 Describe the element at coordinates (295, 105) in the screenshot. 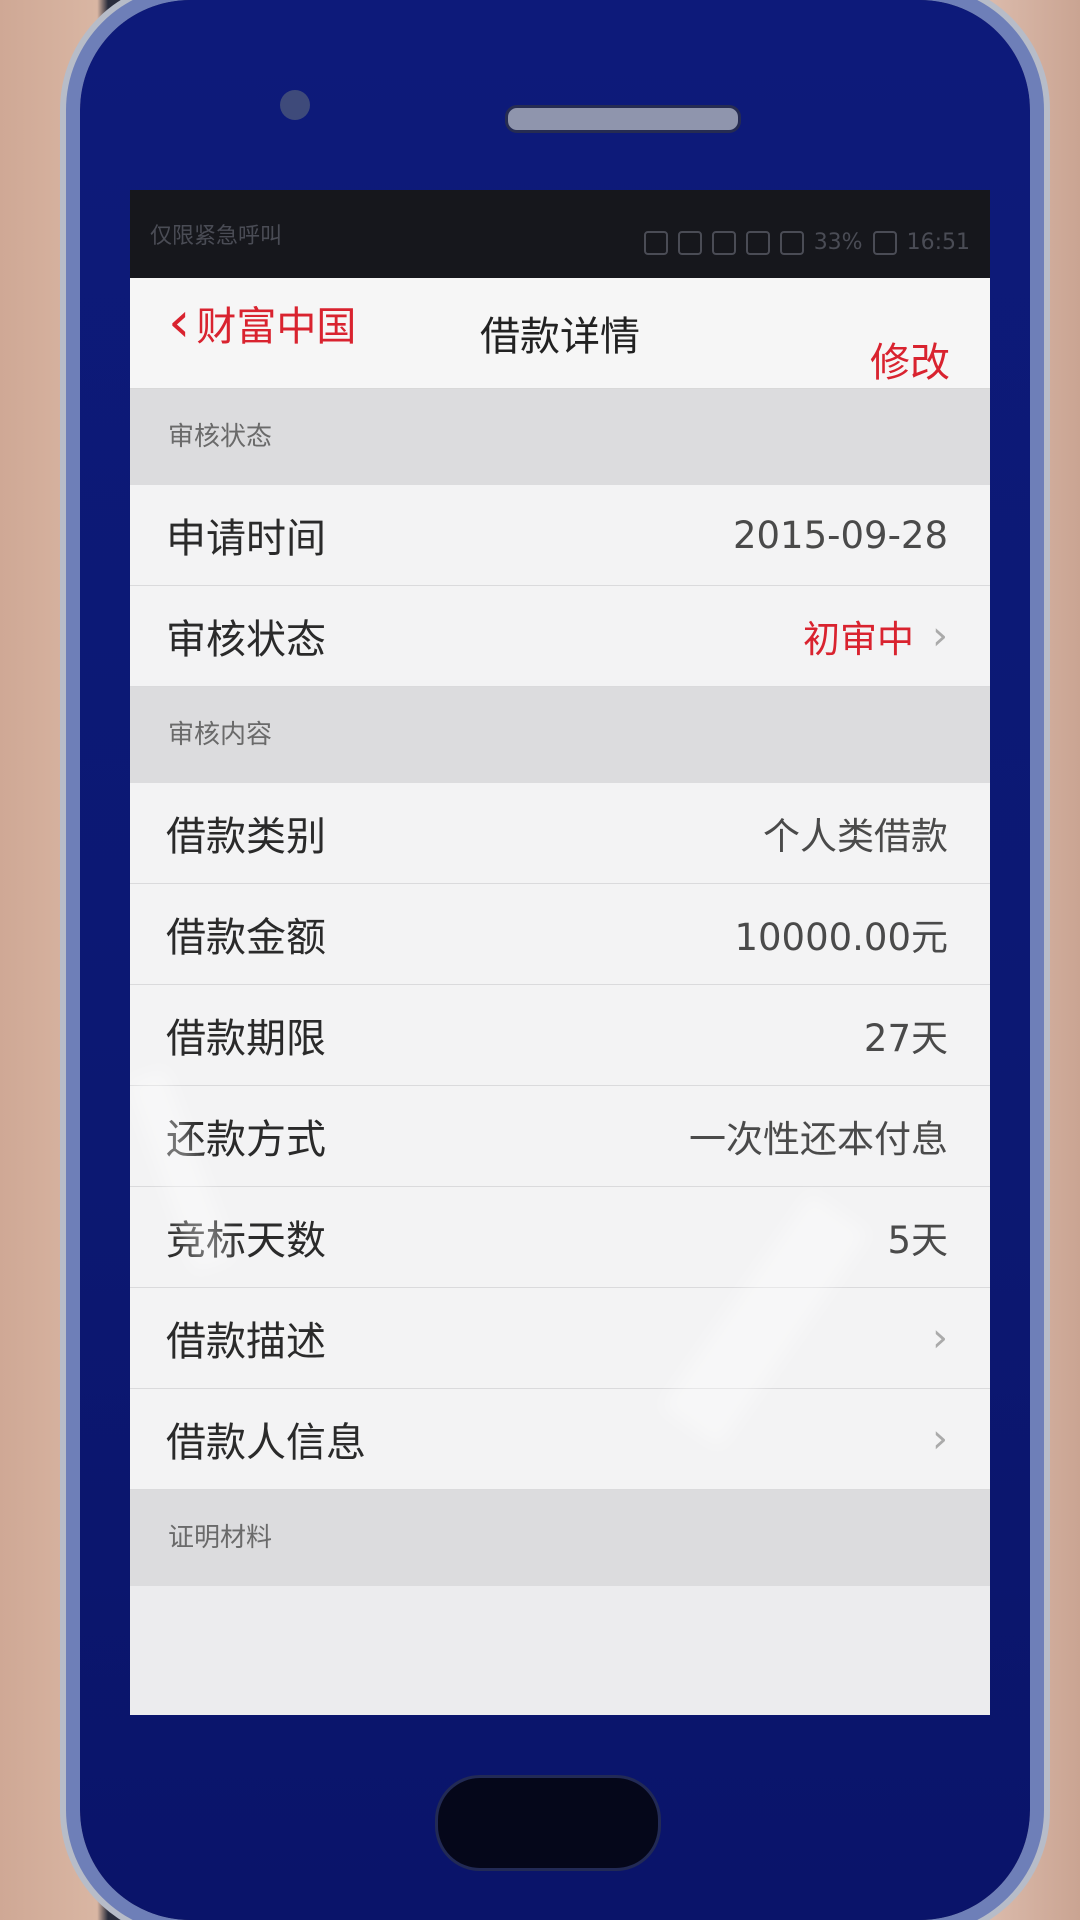

I see `front-camera` at that location.